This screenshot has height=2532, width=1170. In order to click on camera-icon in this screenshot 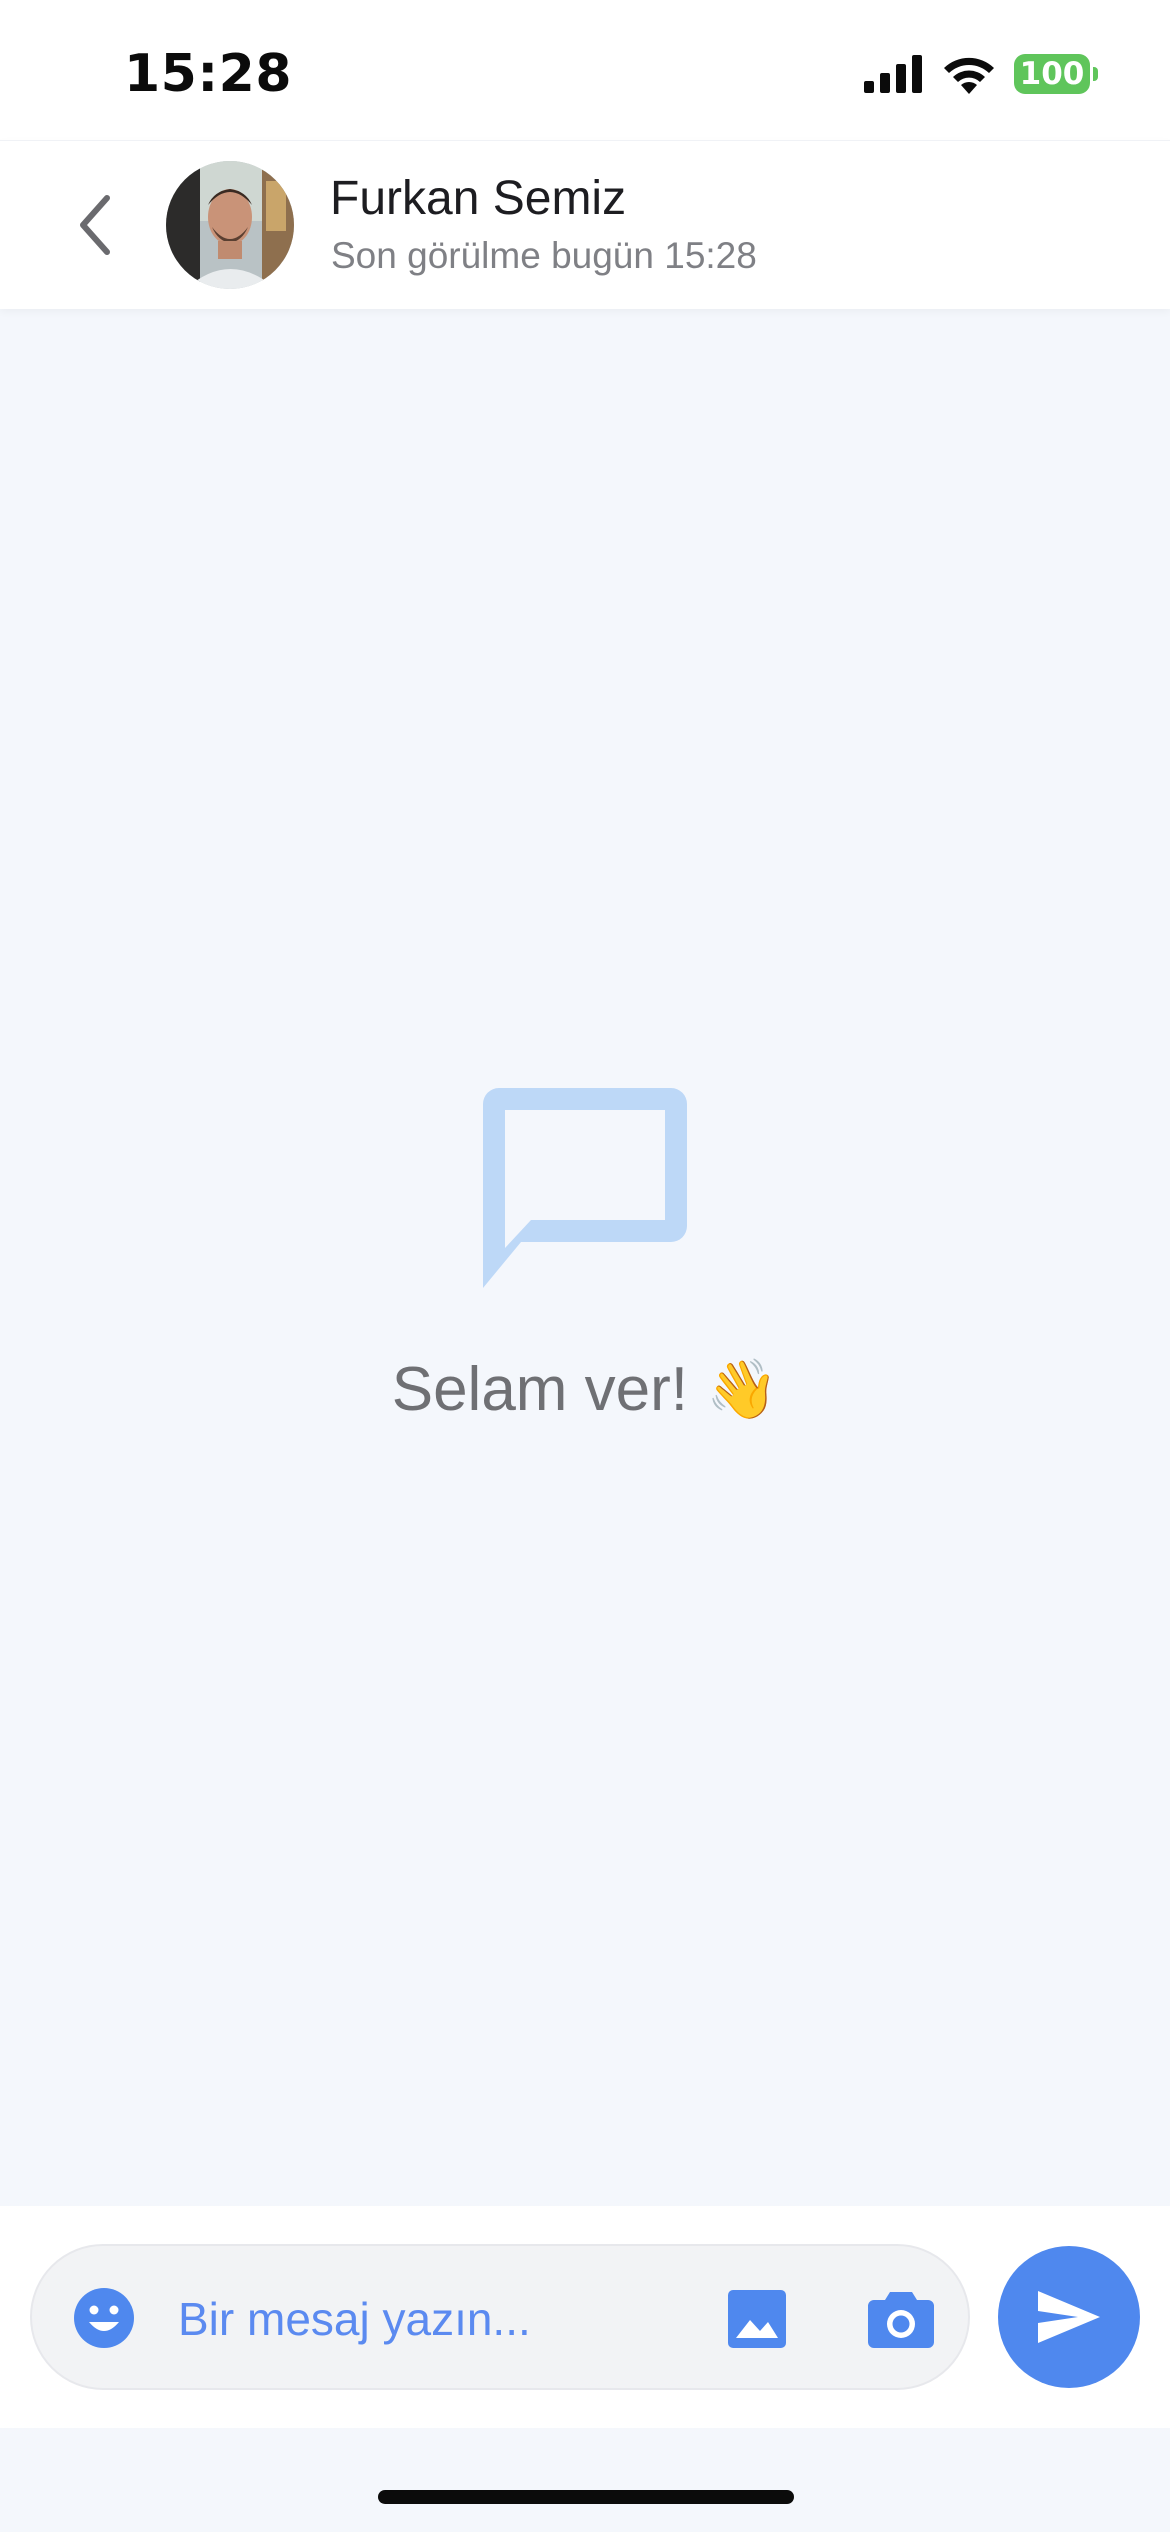, I will do `click(901, 2320)`.